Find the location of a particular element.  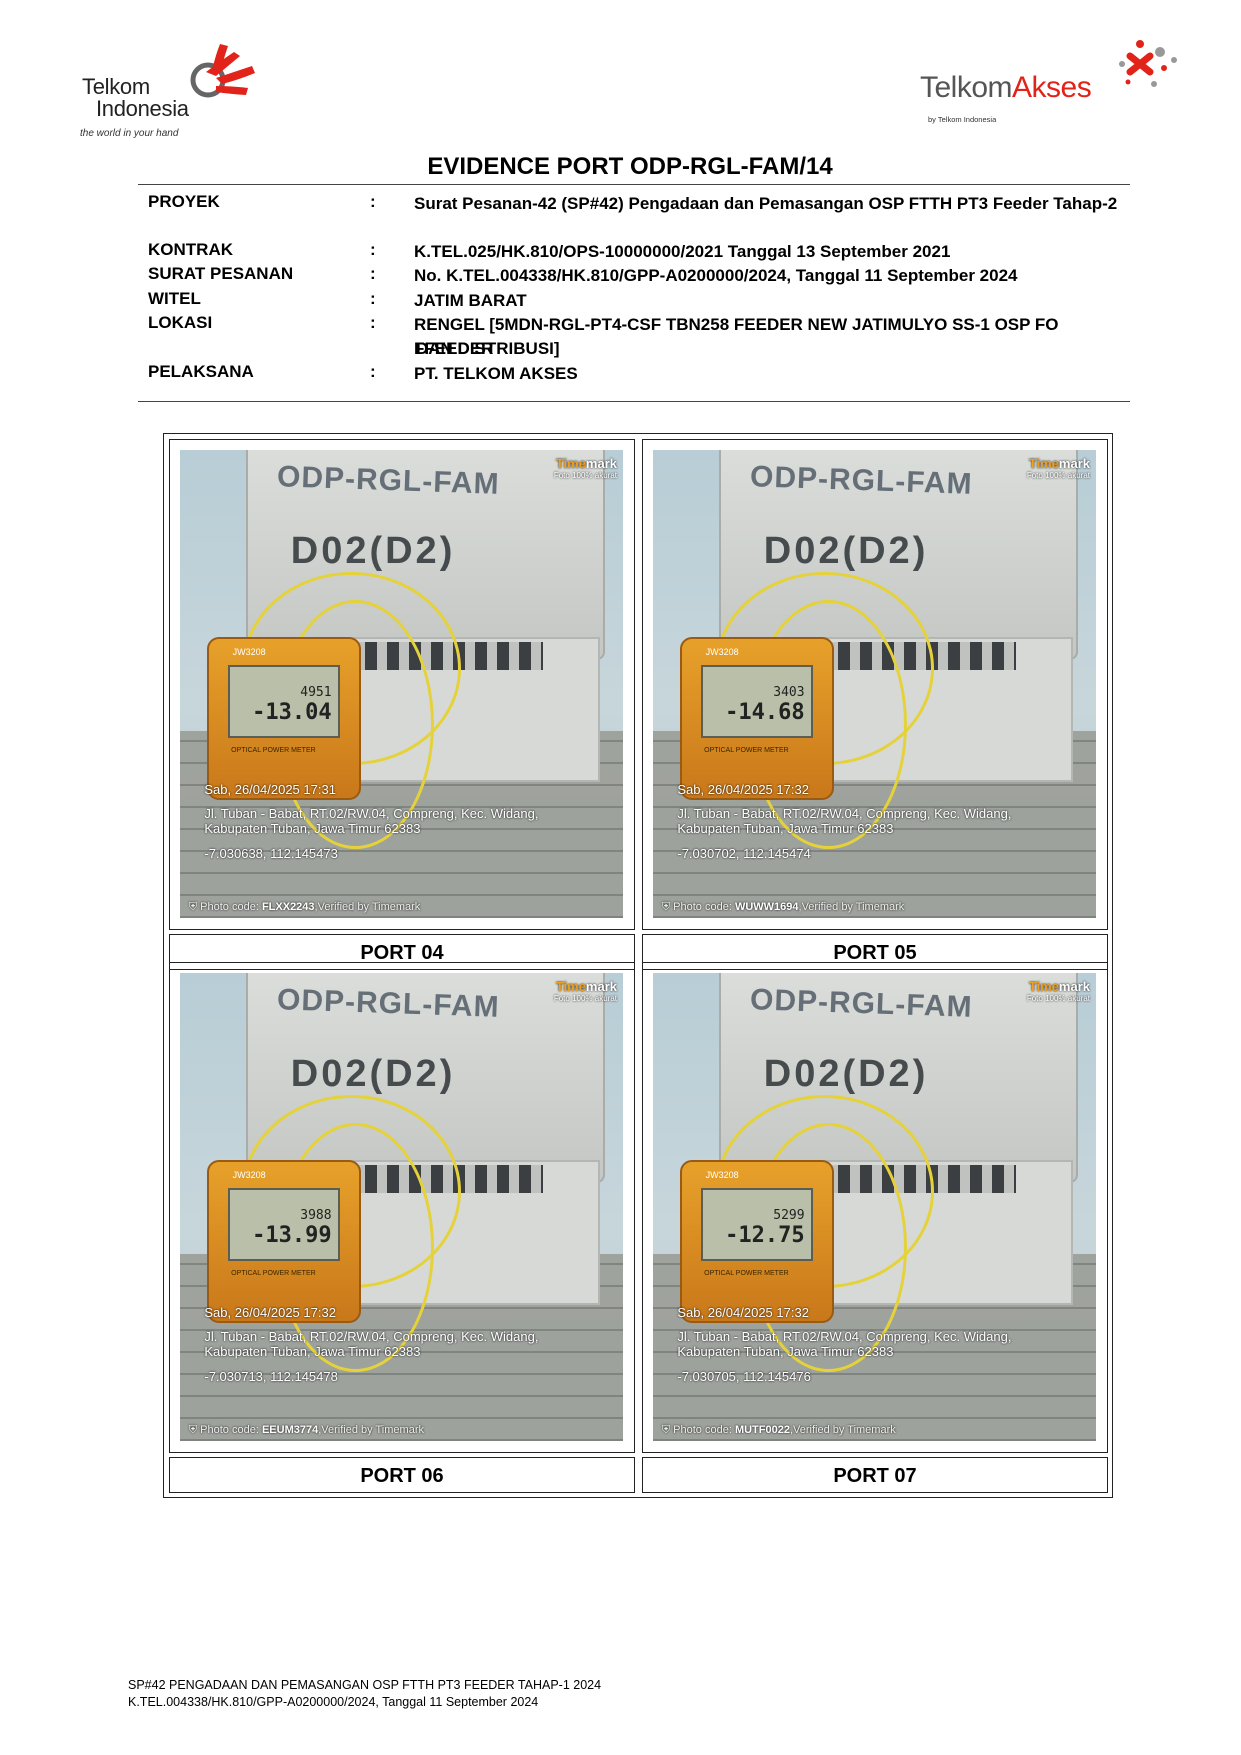

meter-reference: 4951 is located at coordinates (316, 692).